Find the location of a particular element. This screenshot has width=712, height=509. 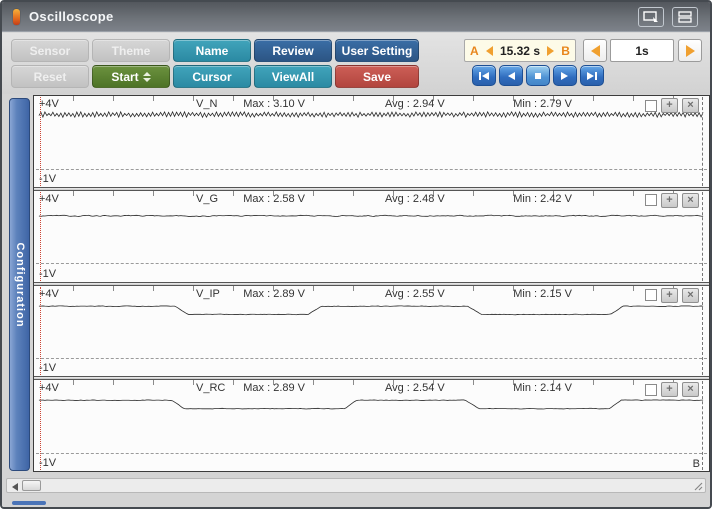

scroll-left-arrow-icon is located at coordinates (15, 487).